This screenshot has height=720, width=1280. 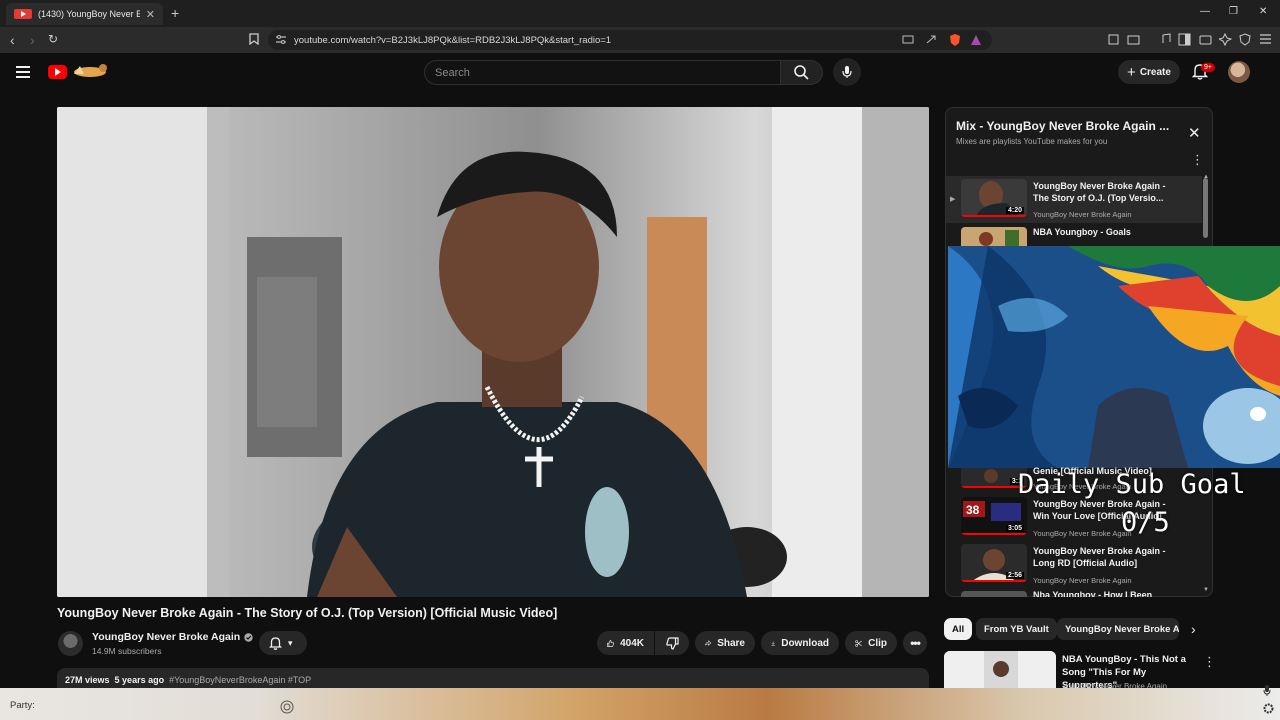 What do you see at coordinates (931, 39) in the screenshot?
I see `share-page-icon` at bounding box center [931, 39].